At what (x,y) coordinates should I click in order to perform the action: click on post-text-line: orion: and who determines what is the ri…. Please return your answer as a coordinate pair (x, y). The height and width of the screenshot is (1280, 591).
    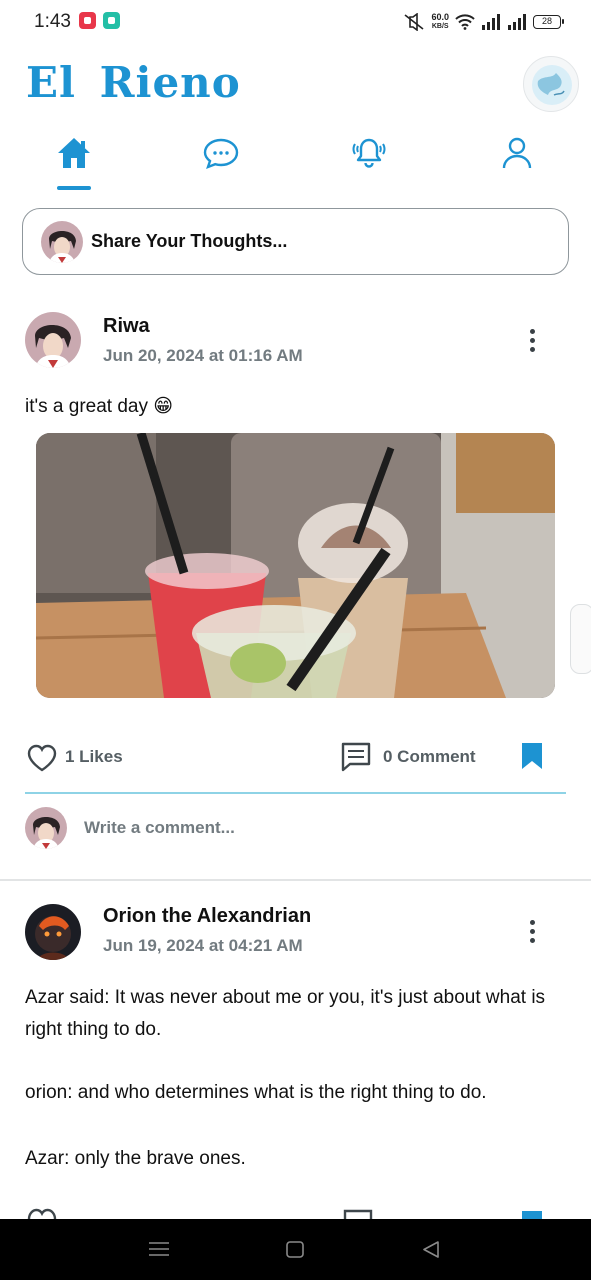
    Looking at the image, I should click on (256, 1092).